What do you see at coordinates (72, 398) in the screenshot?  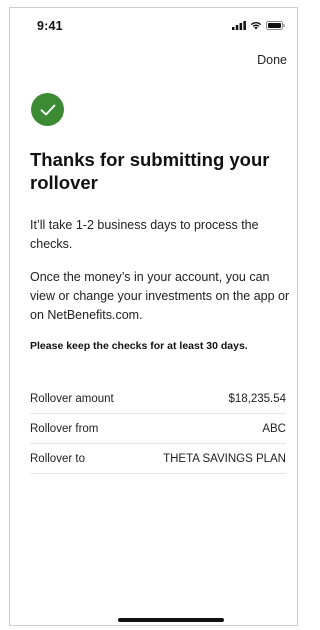 I see `detail-label: Rollover amount` at bounding box center [72, 398].